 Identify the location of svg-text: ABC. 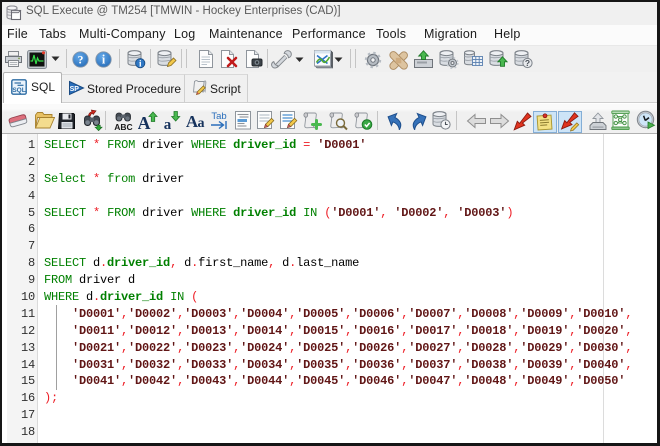
(123, 126).